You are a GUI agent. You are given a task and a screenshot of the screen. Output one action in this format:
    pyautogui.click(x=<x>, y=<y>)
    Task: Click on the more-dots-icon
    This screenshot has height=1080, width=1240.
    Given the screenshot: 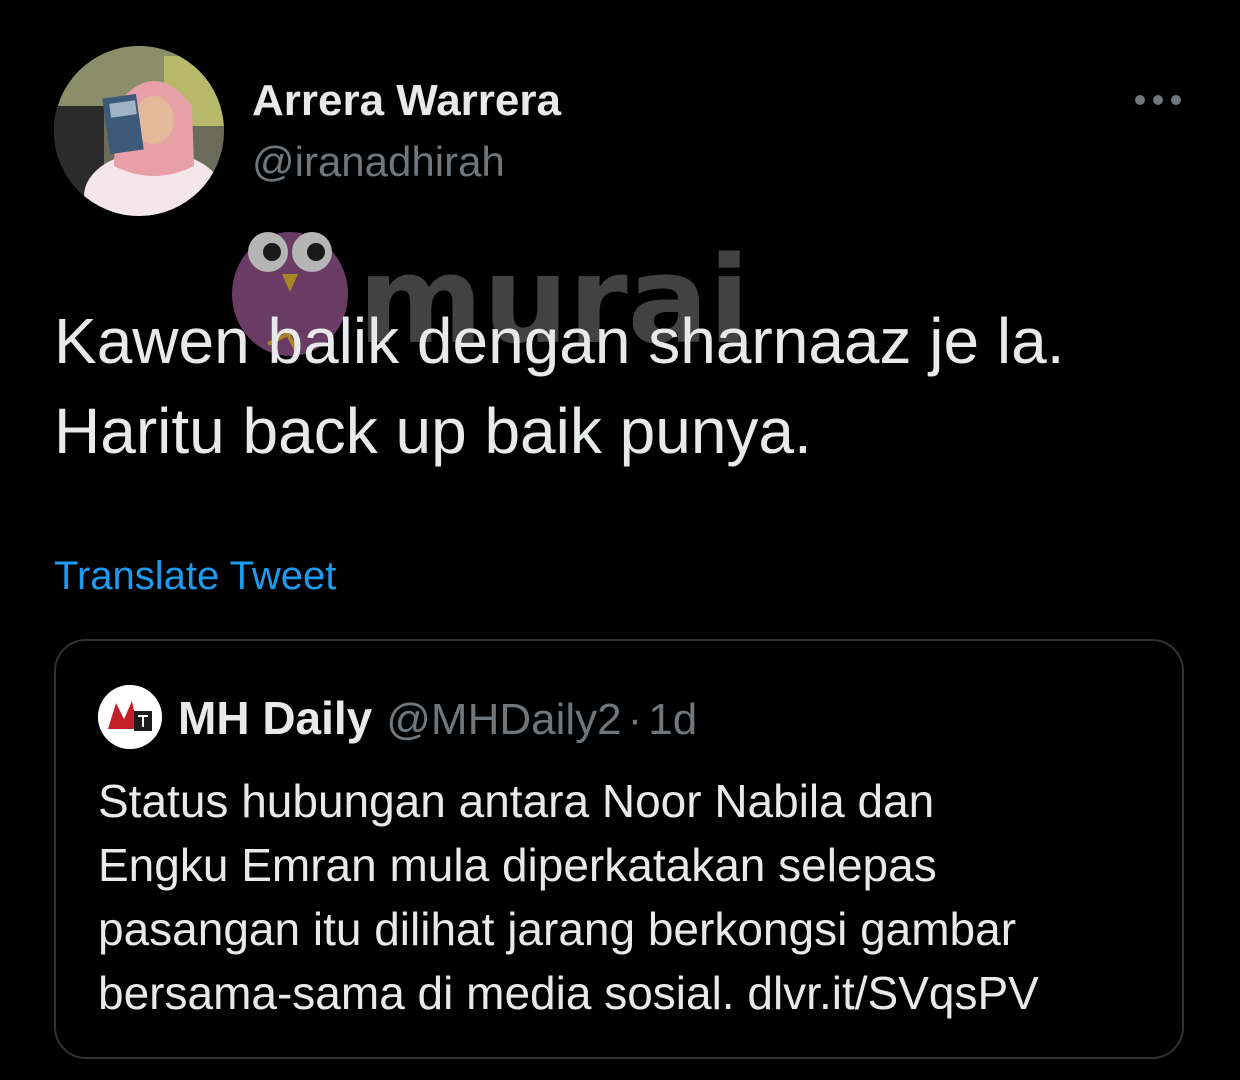 What is the action you would take?
    pyautogui.click(x=1158, y=100)
    